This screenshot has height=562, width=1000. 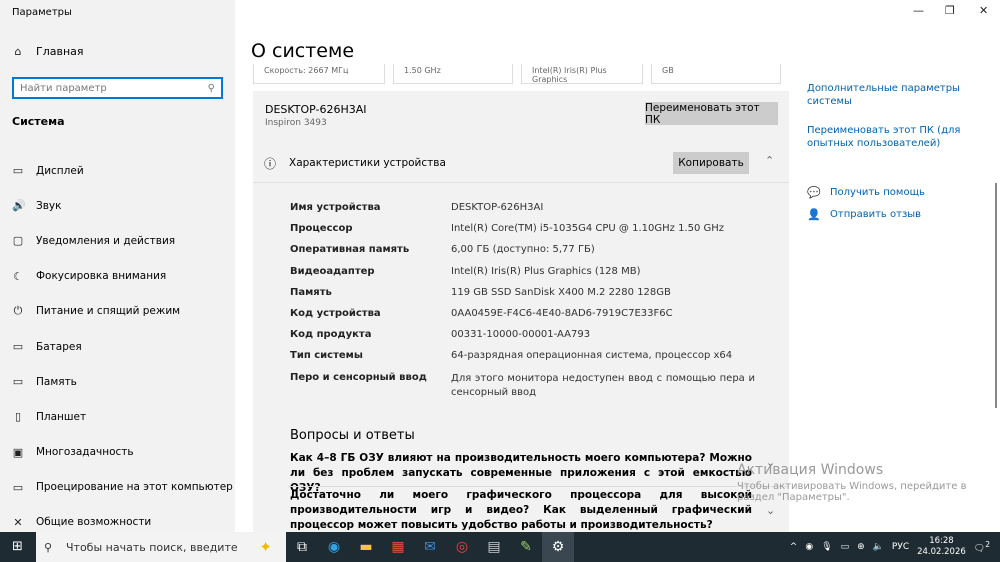 What do you see at coordinates (941, 541) in the screenshot?
I see `time: 16:28` at bounding box center [941, 541].